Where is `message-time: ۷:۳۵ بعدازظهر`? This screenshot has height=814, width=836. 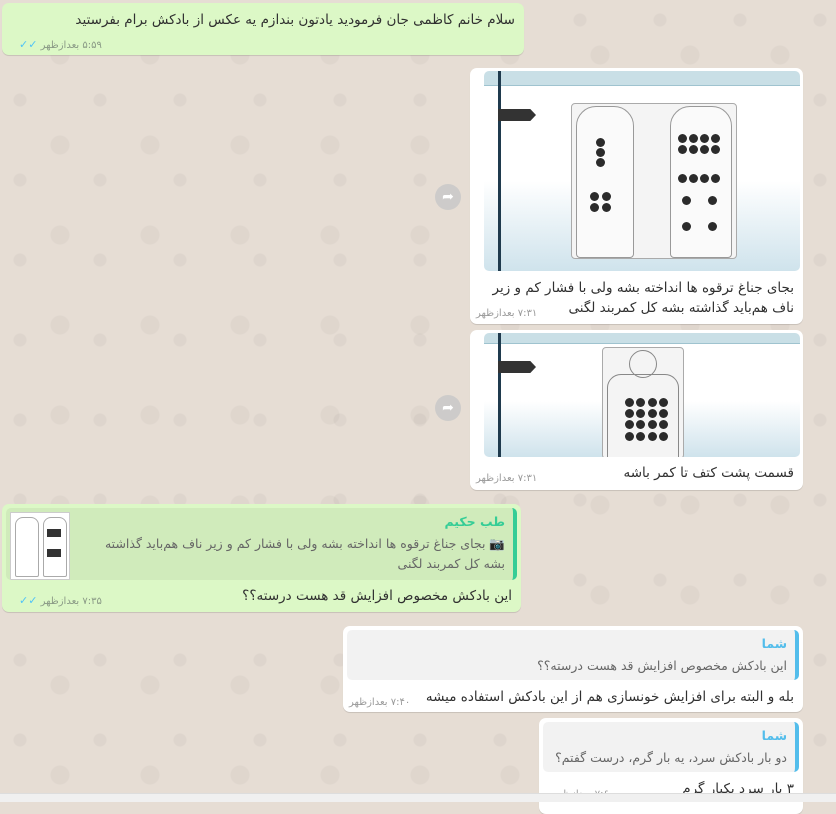 message-time: ۷:۳۵ بعدازظهر is located at coordinates (71, 601).